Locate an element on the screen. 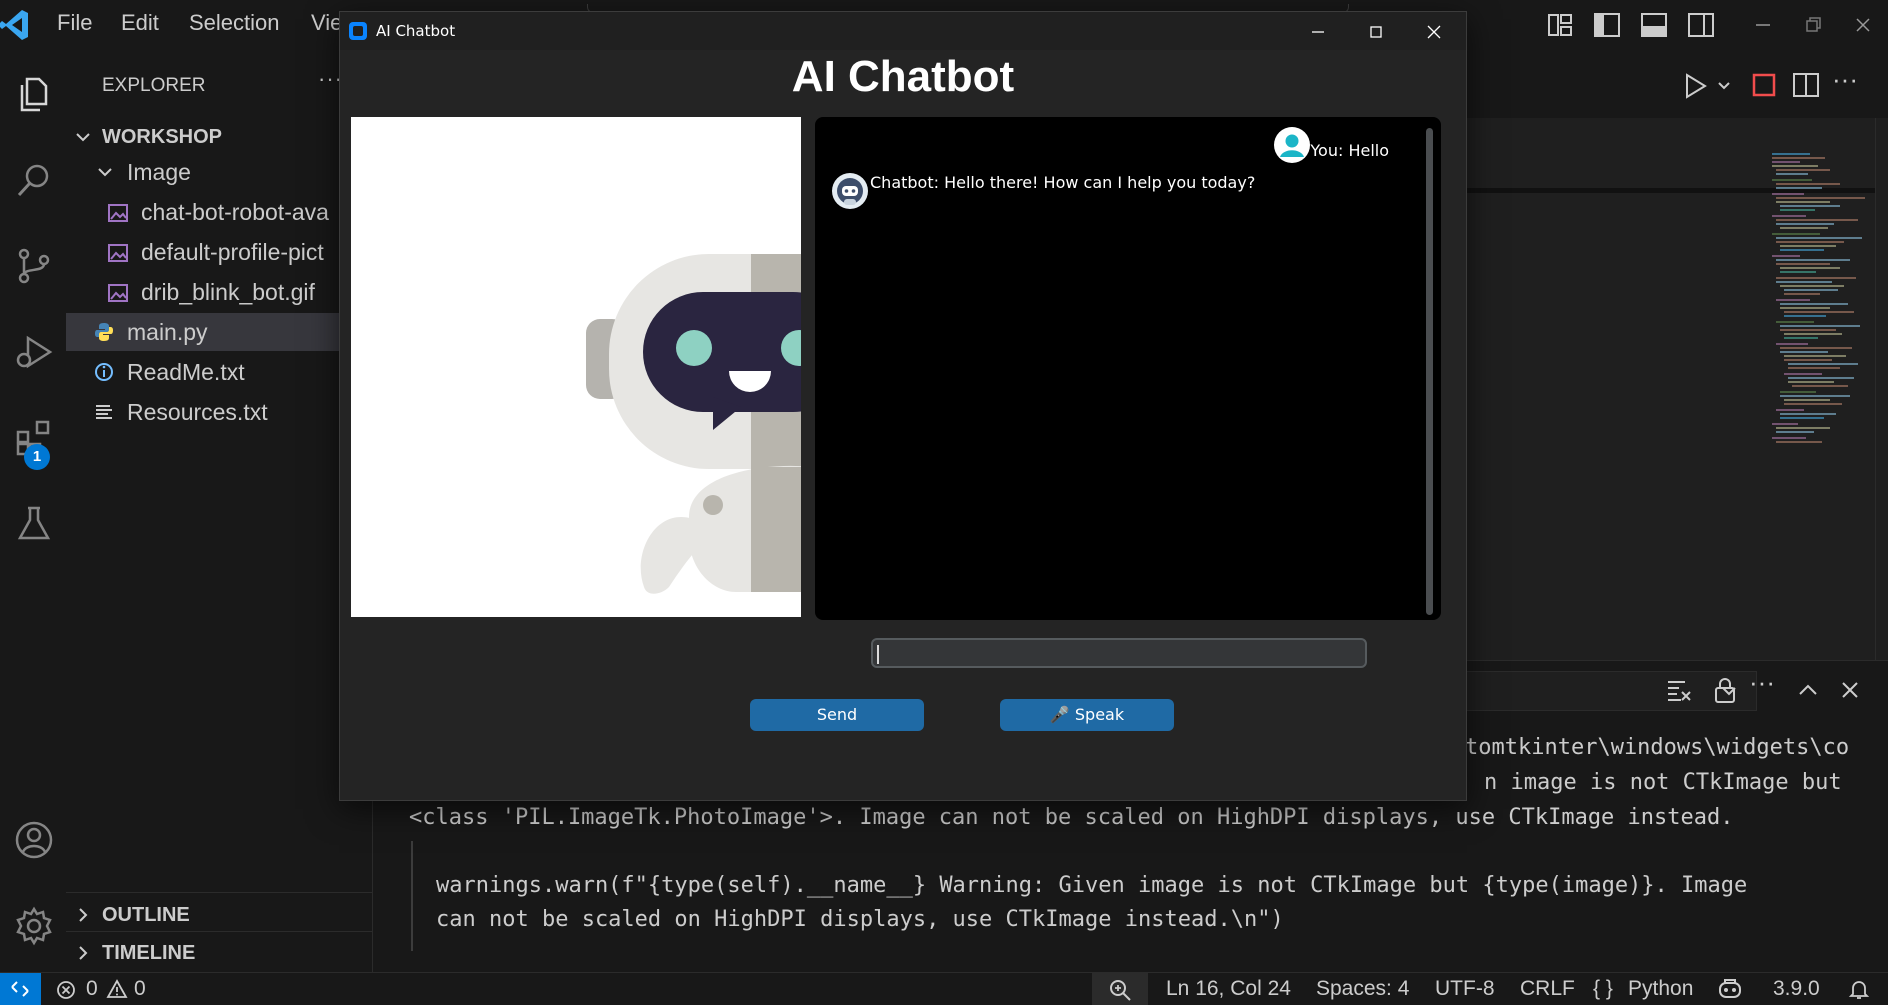 The height and width of the screenshot is (1005, 1888). tree-file: ReadMe.txt is located at coordinates (219, 372).